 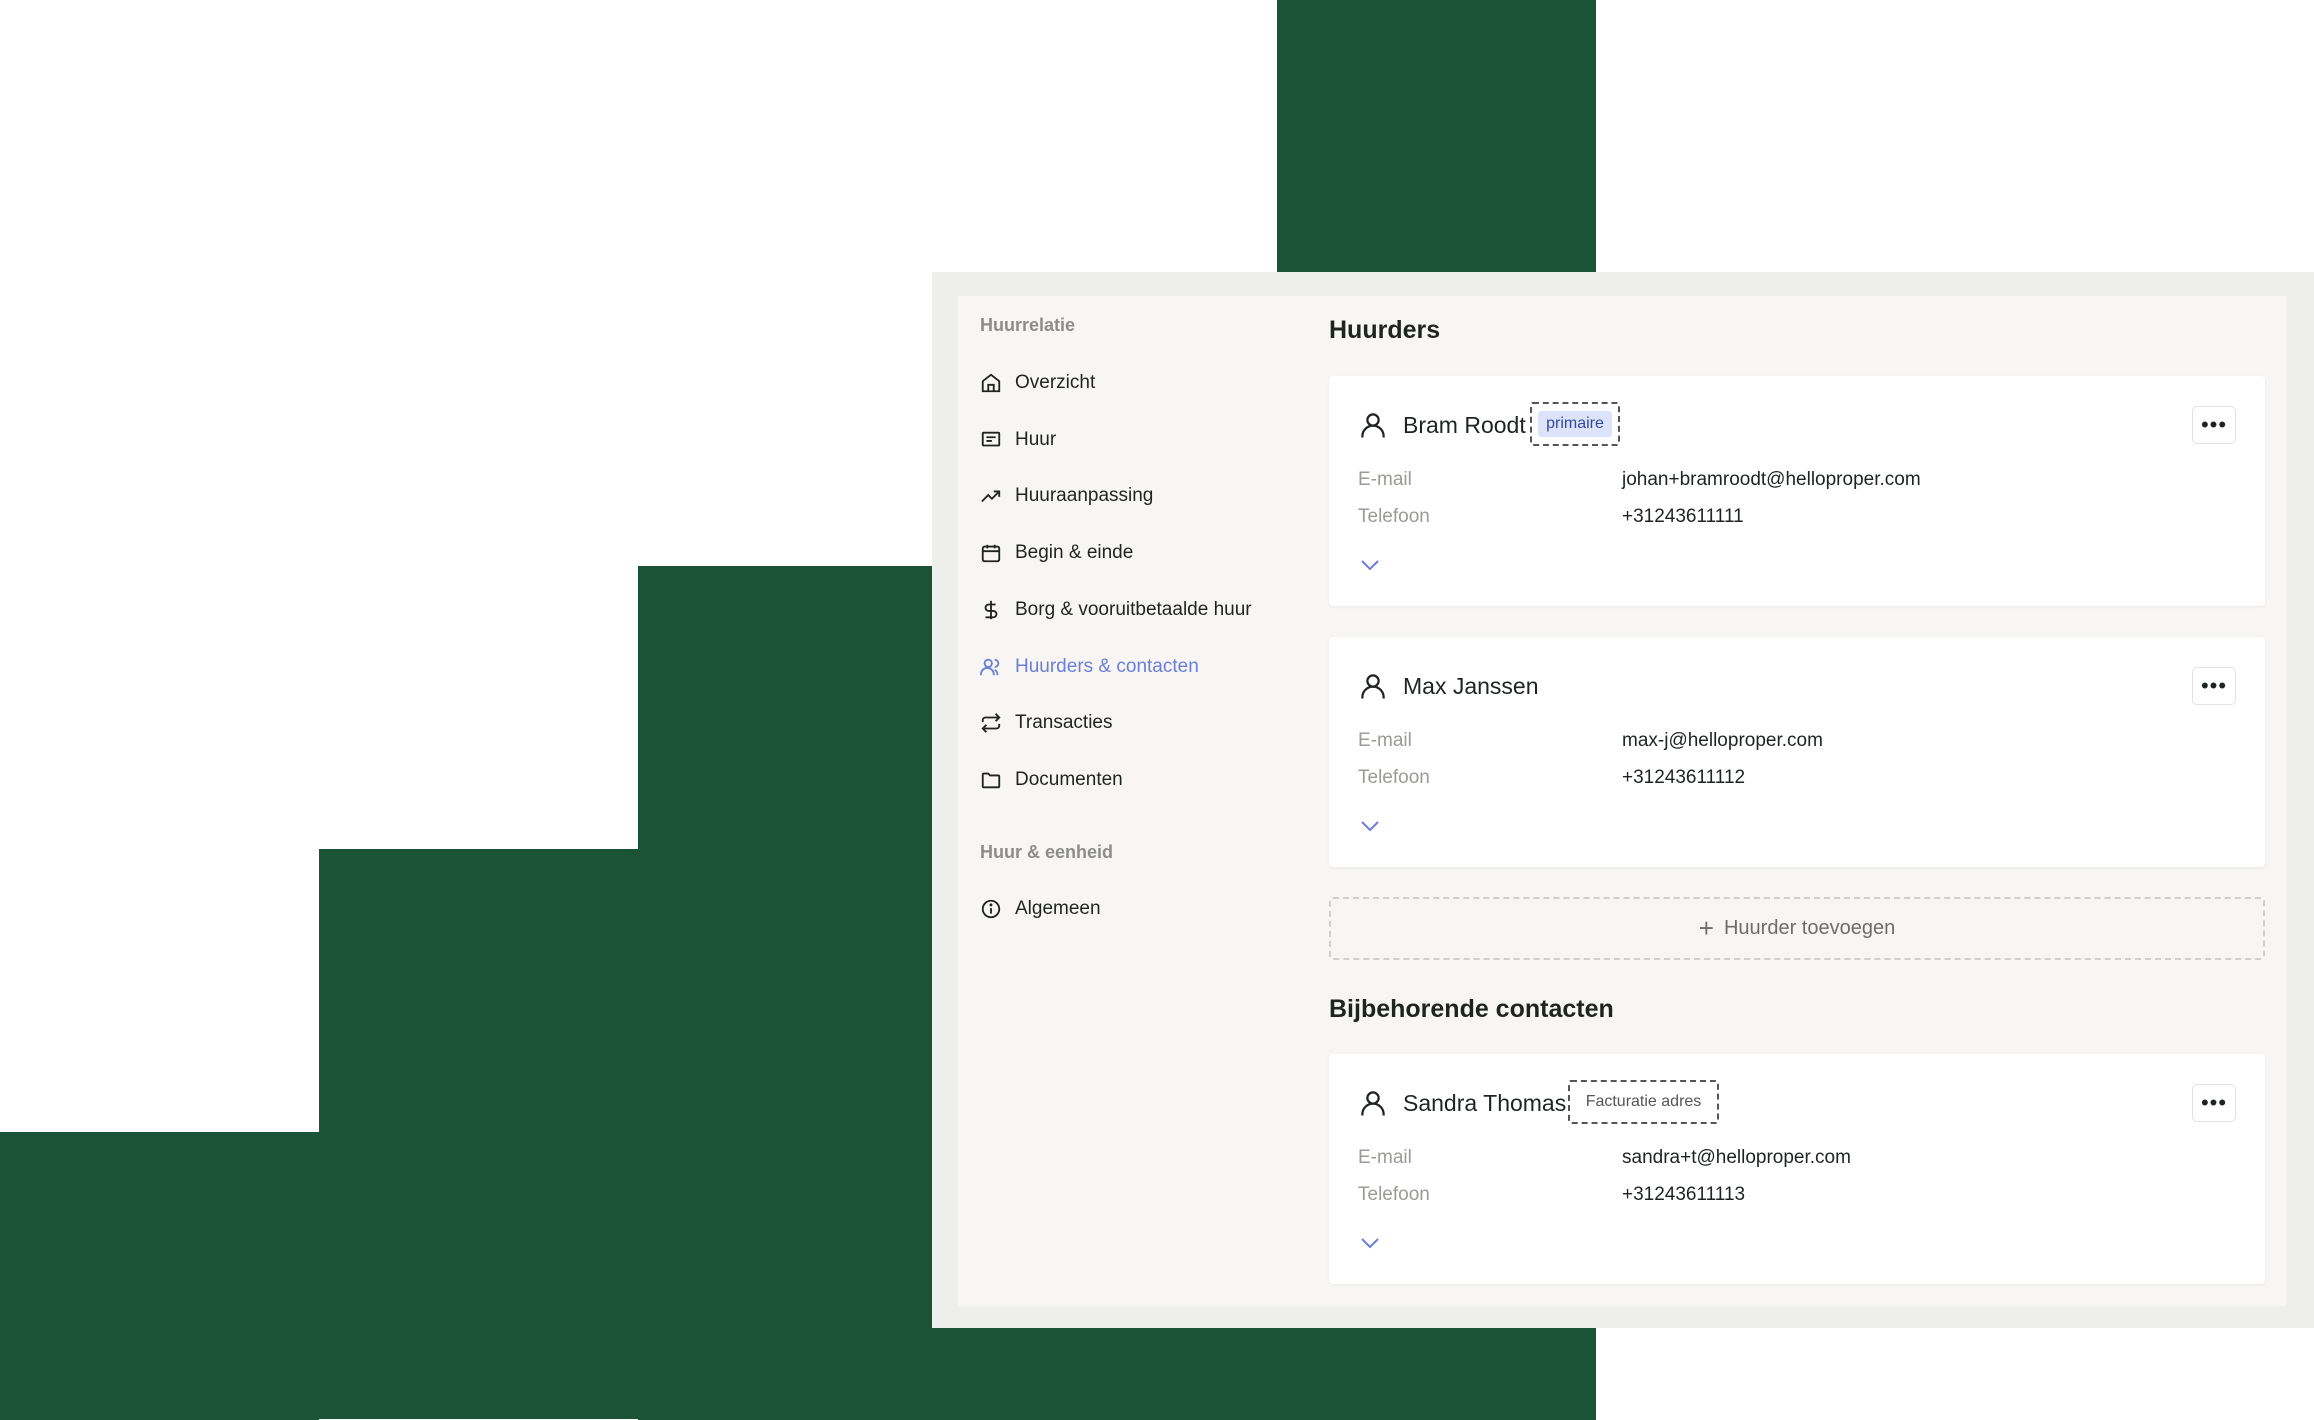 What do you see at coordinates (991, 383) in the screenshot?
I see `home-icon` at bounding box center [991, 383].